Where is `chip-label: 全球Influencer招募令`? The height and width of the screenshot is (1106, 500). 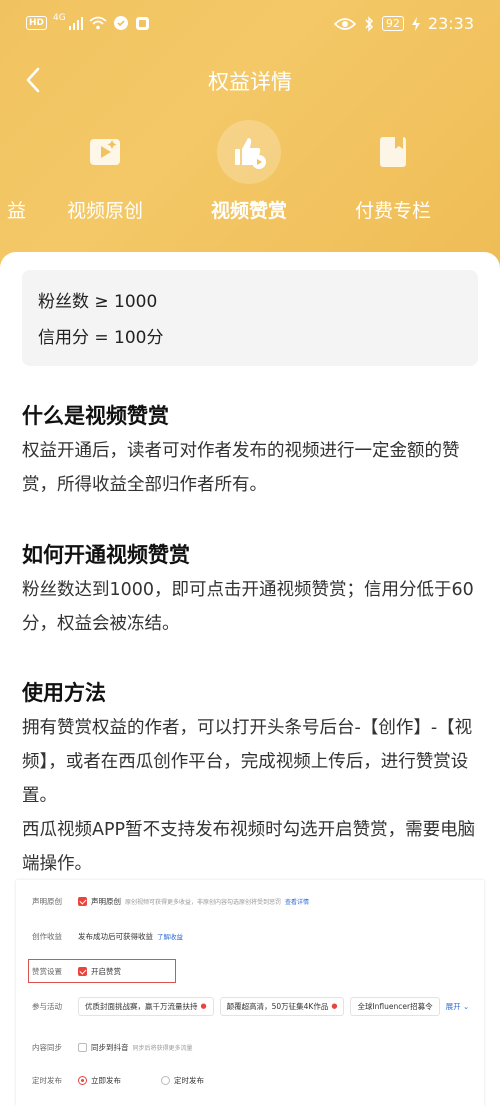 chip-label: 全球Influencer招募令 is located at coordinates (395, 1006).